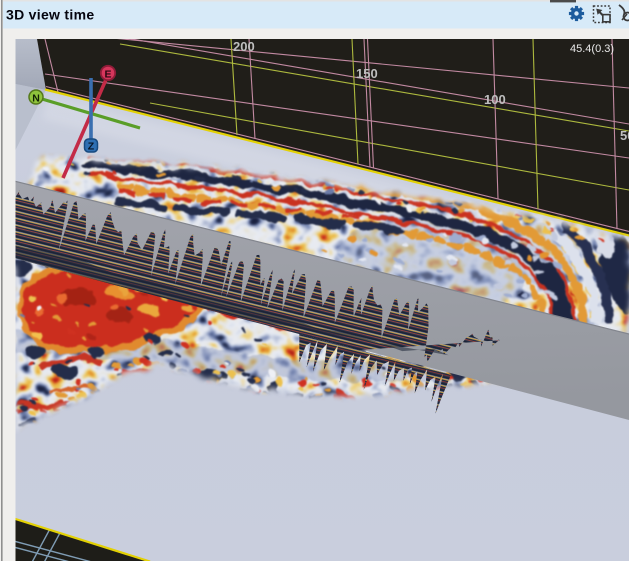 The height and width of the screenshot is (561, 629). I want to click on svg-text: 45.4(0.3), so click(592, 49).